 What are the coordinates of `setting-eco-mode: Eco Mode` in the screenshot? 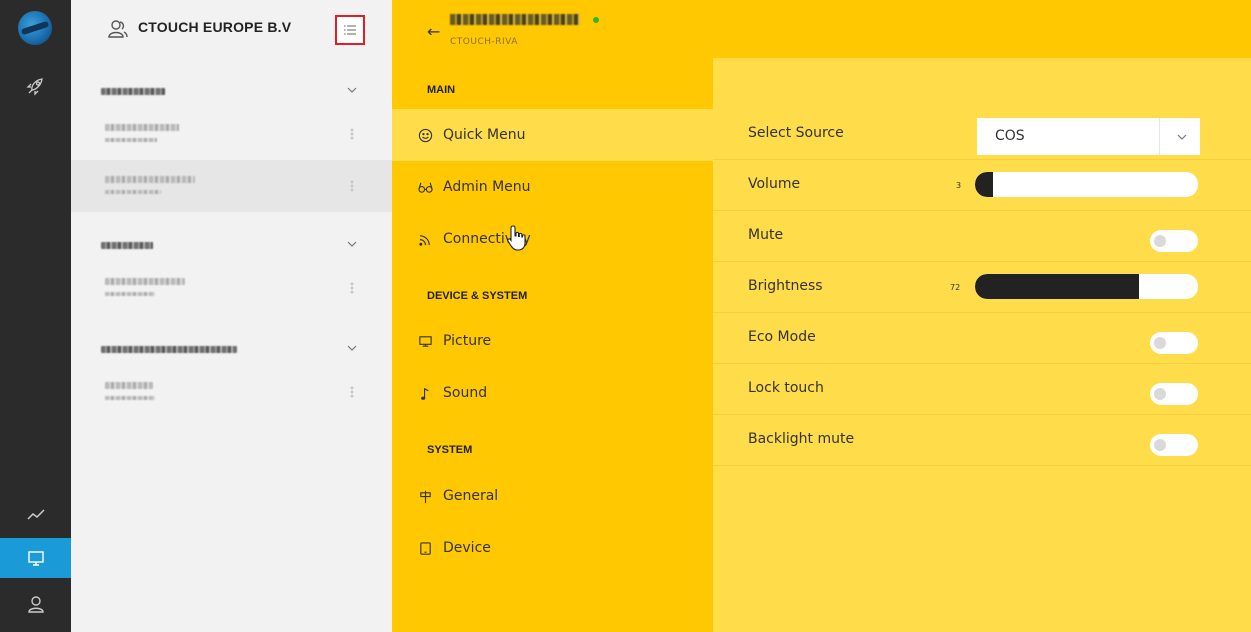 It's located at (982, 338).